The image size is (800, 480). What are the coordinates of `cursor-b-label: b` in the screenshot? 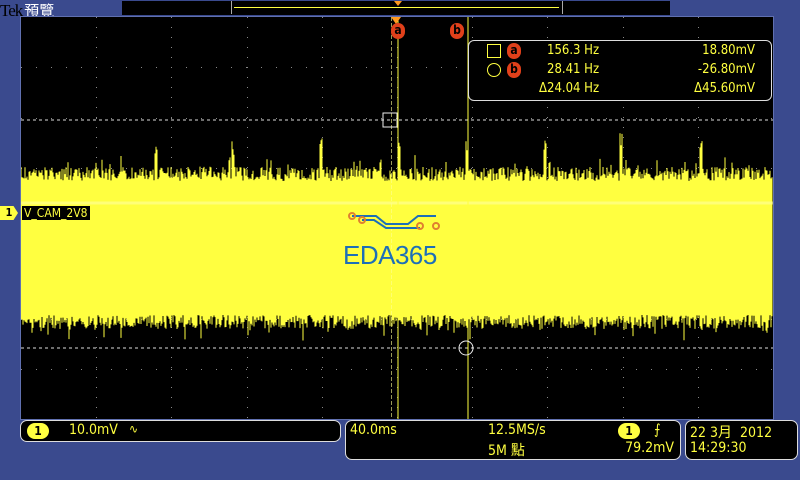 It's located at (457, 31).